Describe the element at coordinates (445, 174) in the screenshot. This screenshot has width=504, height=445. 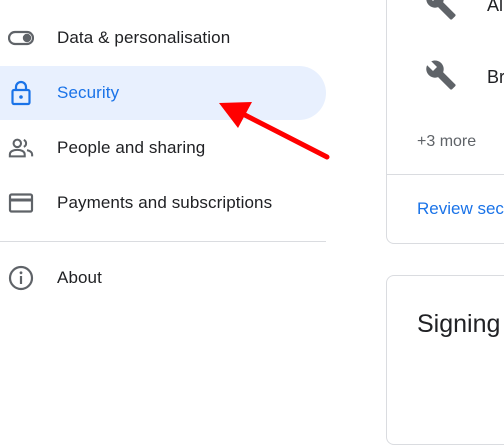
I see `card-divider` at that location.